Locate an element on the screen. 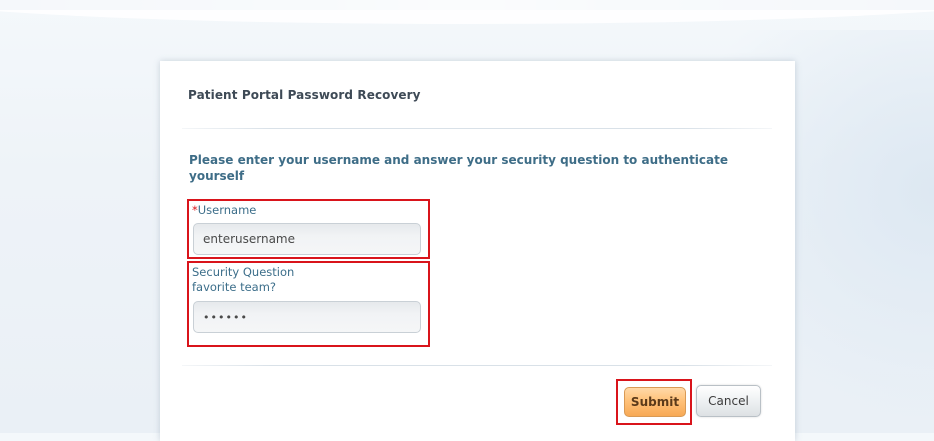  username-label-text: Username is located at coordinates (227, 210).